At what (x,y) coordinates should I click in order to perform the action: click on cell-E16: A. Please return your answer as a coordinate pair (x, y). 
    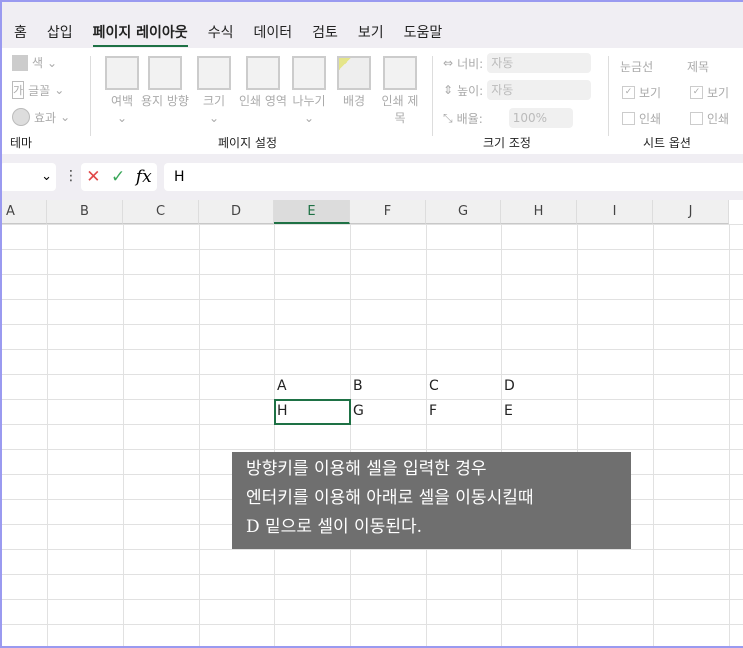
    Looking at the image, I should click on (280, 386).